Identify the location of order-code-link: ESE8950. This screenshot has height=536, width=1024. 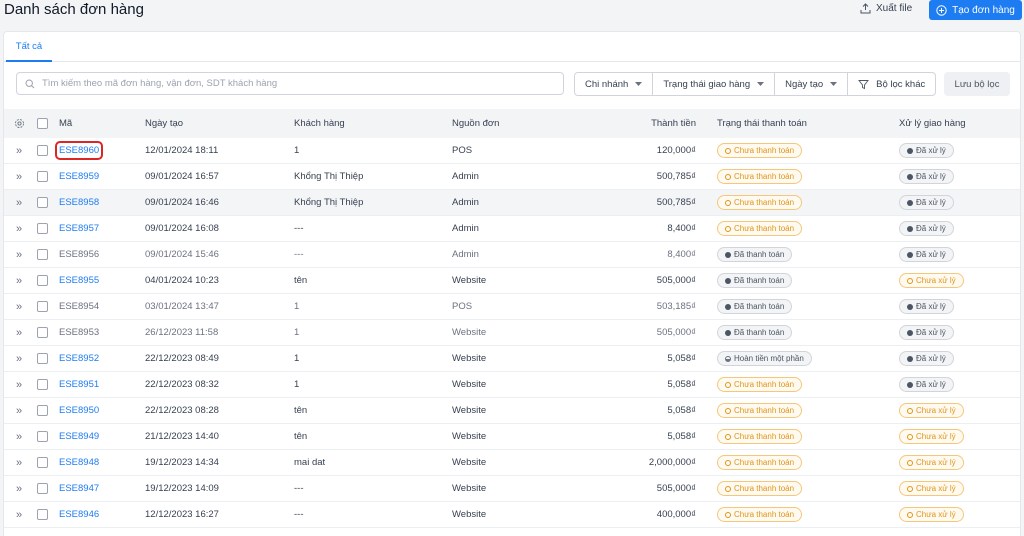
(79, 410).